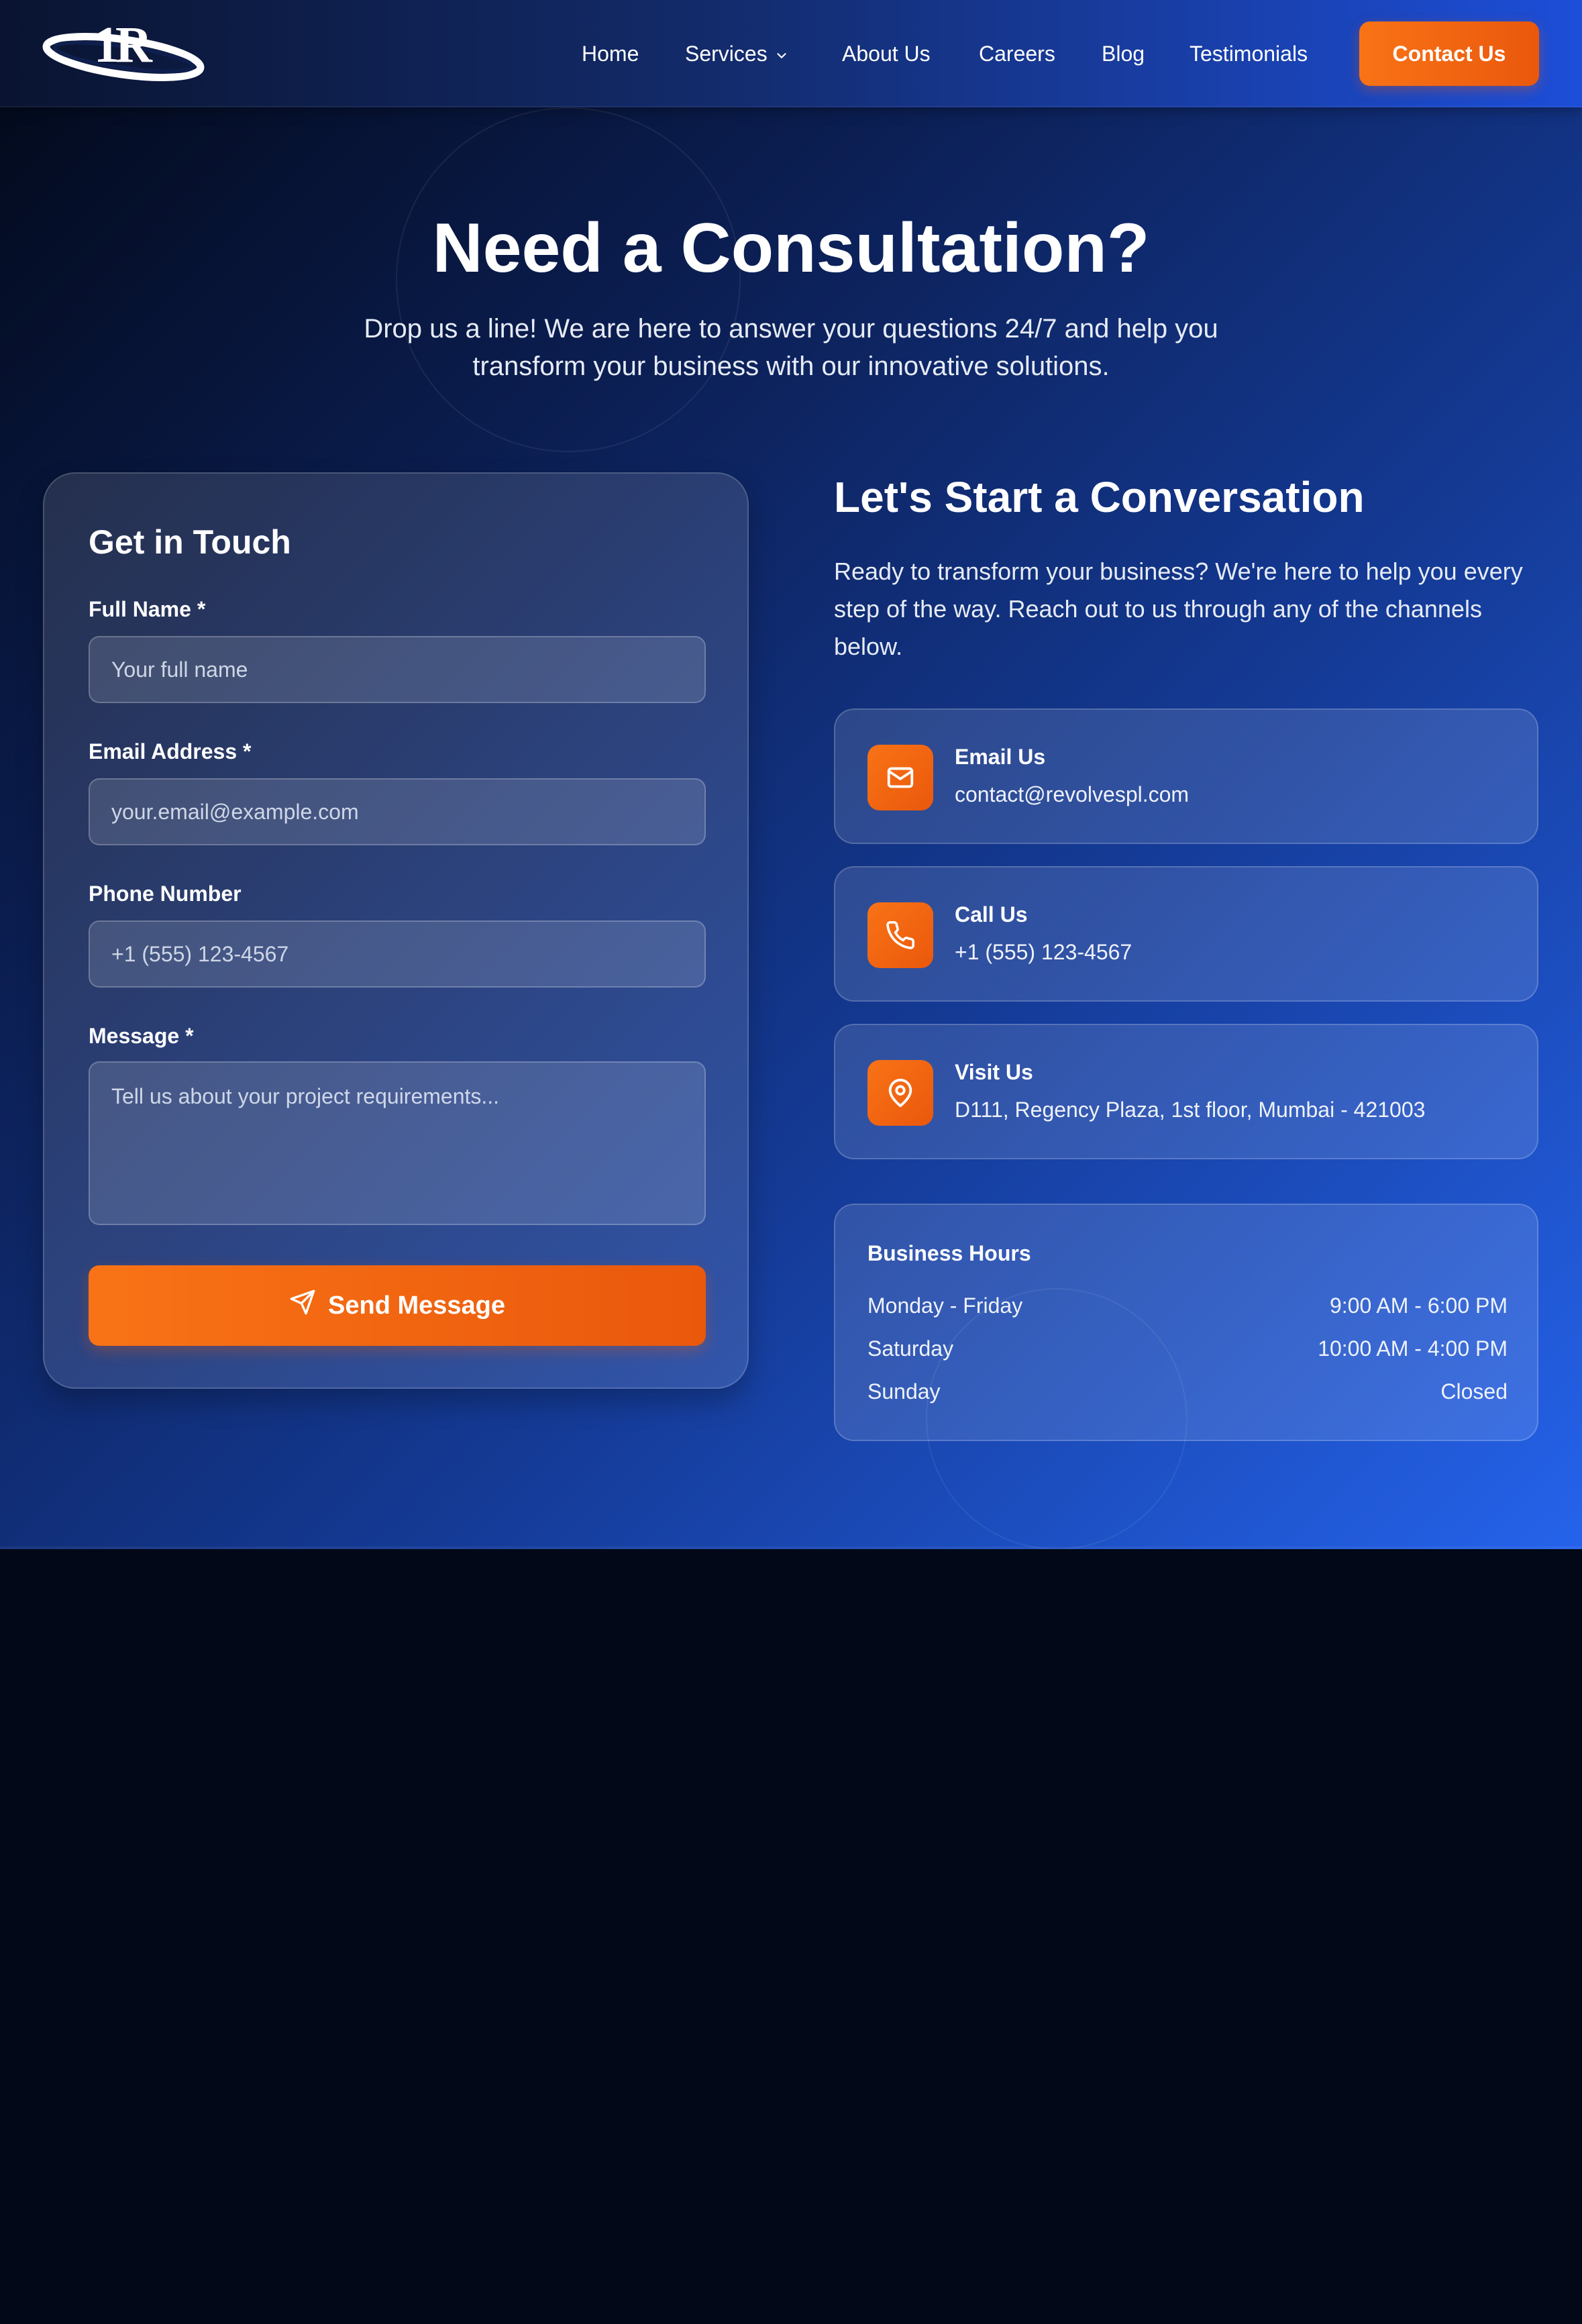 The height and width of the screenshot is (2324, 1582). I want to click on hours-day: Sunday, so click(904, 1392).